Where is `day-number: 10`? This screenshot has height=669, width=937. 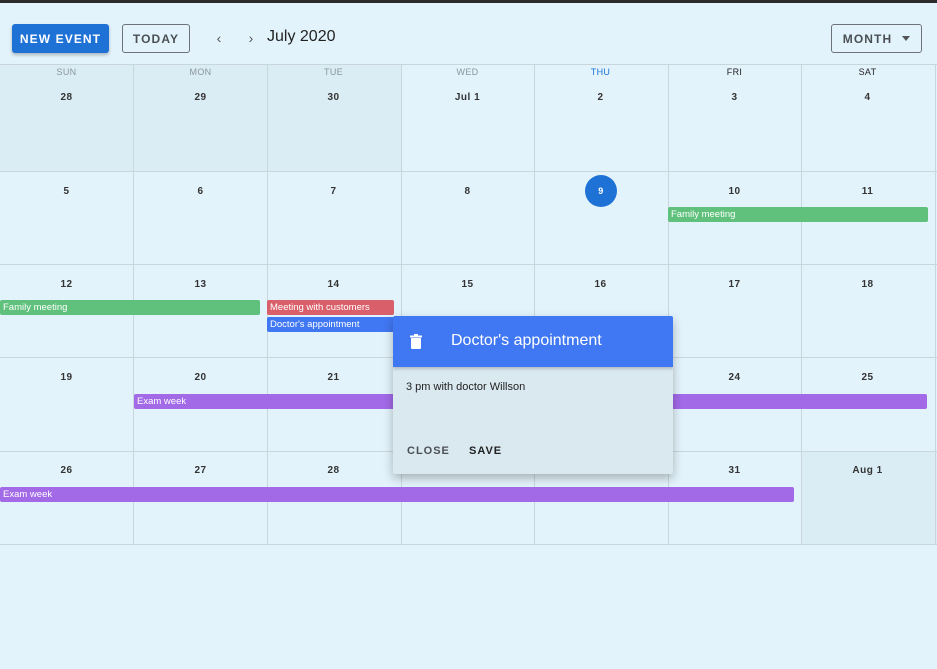 day-number: 10 is located at coordinates (734, 191).